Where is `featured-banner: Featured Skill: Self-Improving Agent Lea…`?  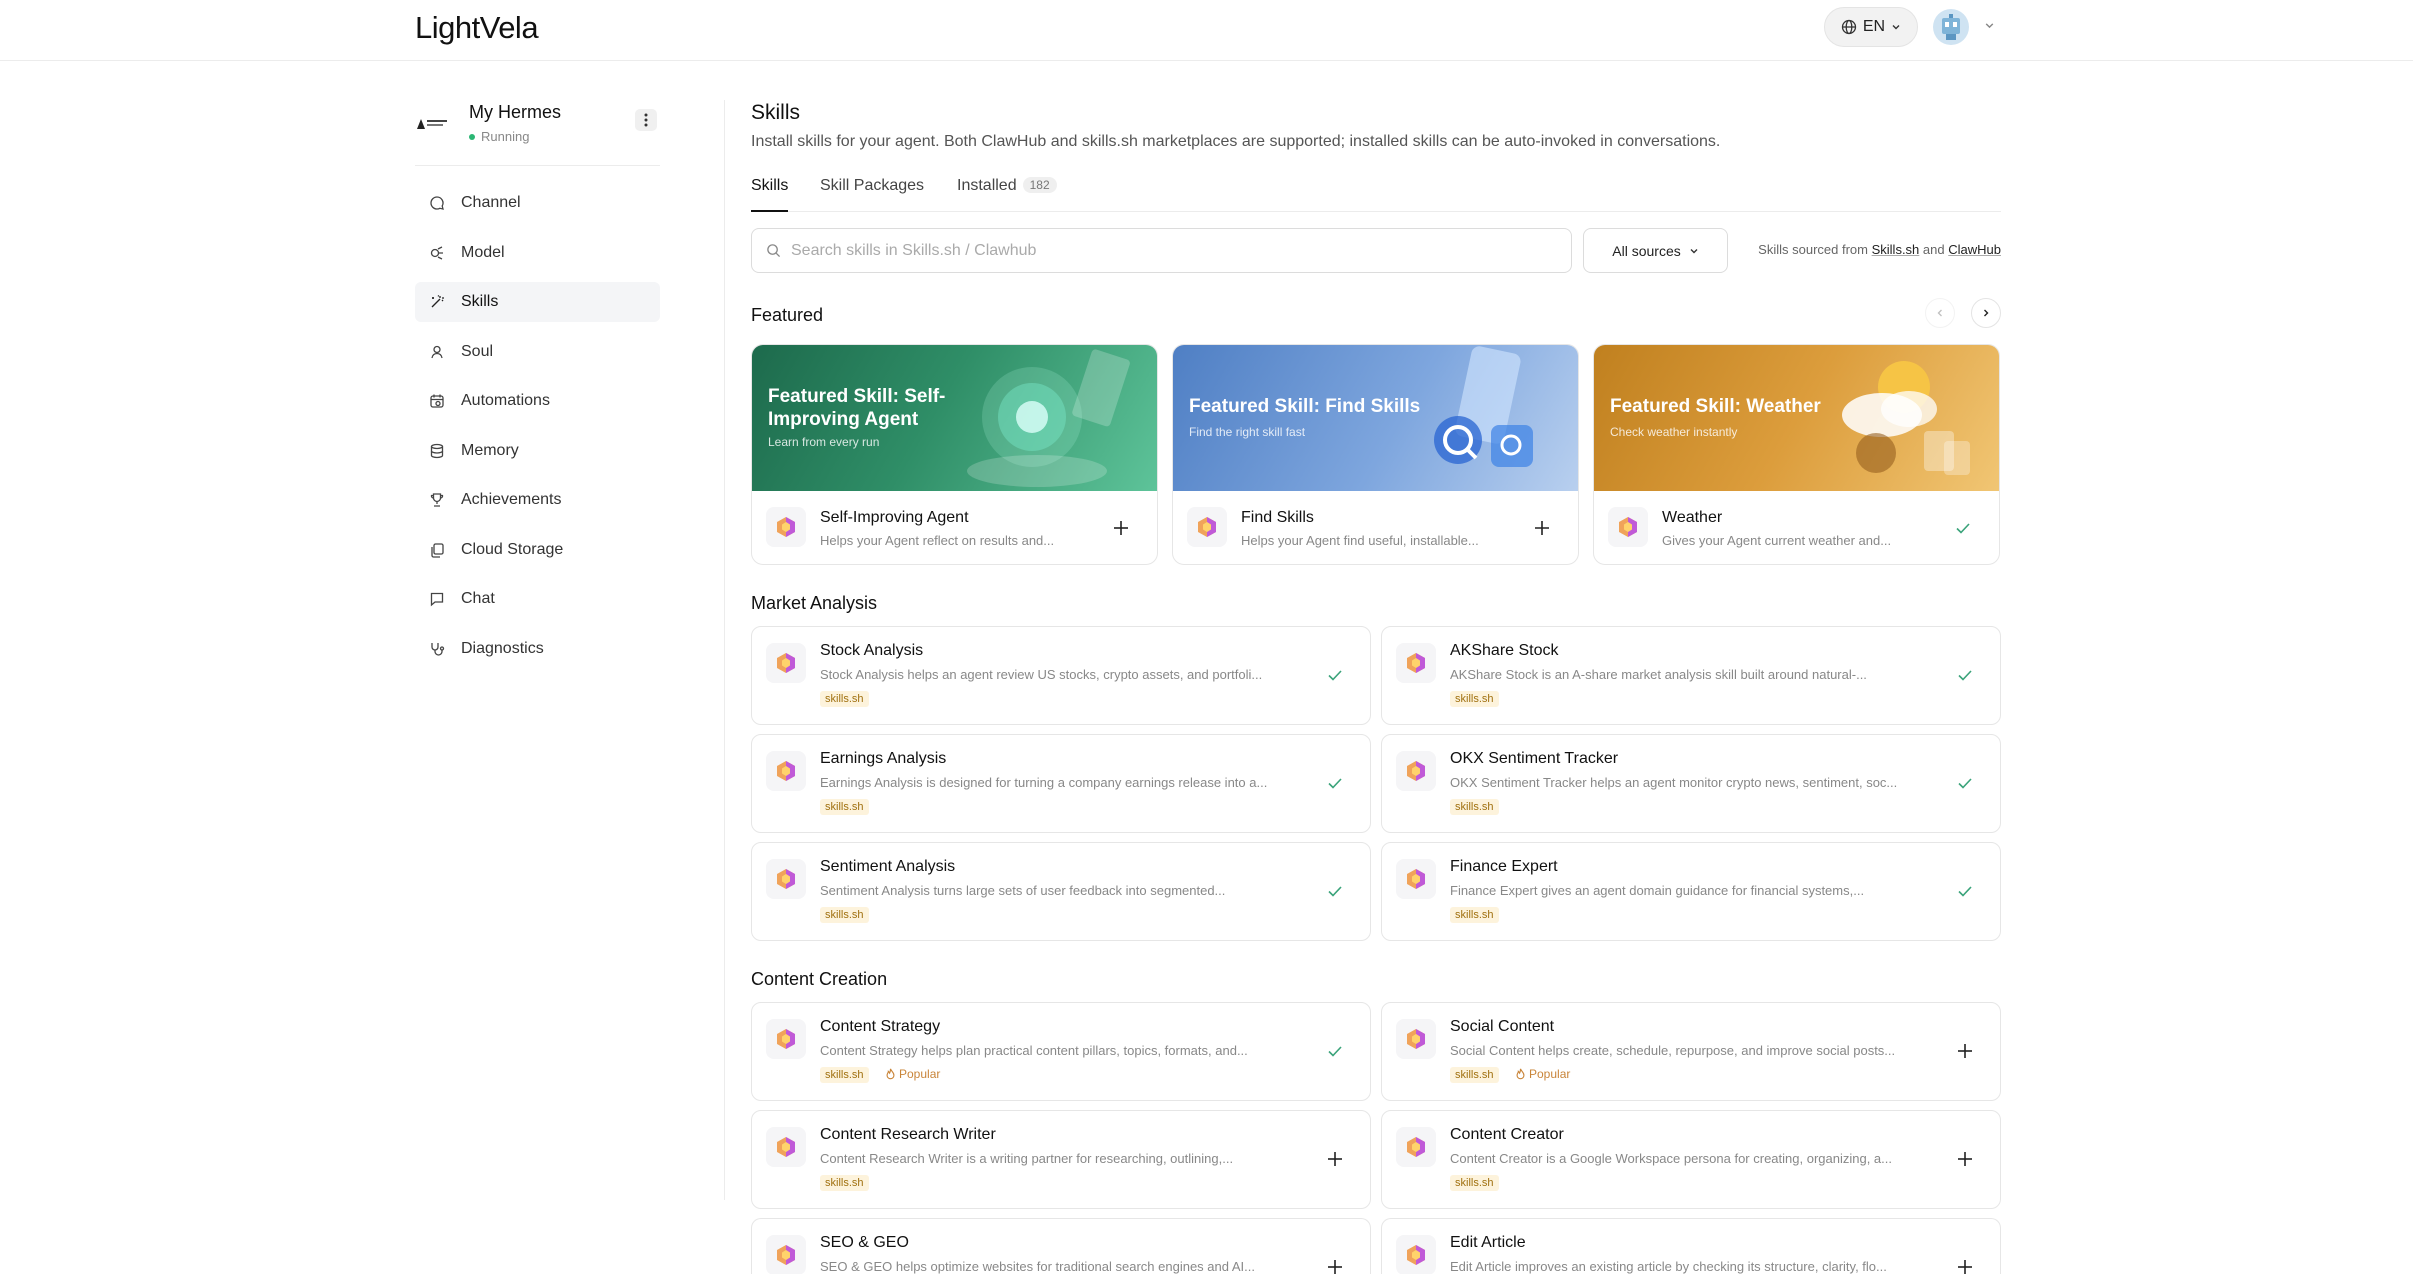
featured-banner: Featured Skill: Self-Improving Agent Lea… is located at coordinates (954, 418).